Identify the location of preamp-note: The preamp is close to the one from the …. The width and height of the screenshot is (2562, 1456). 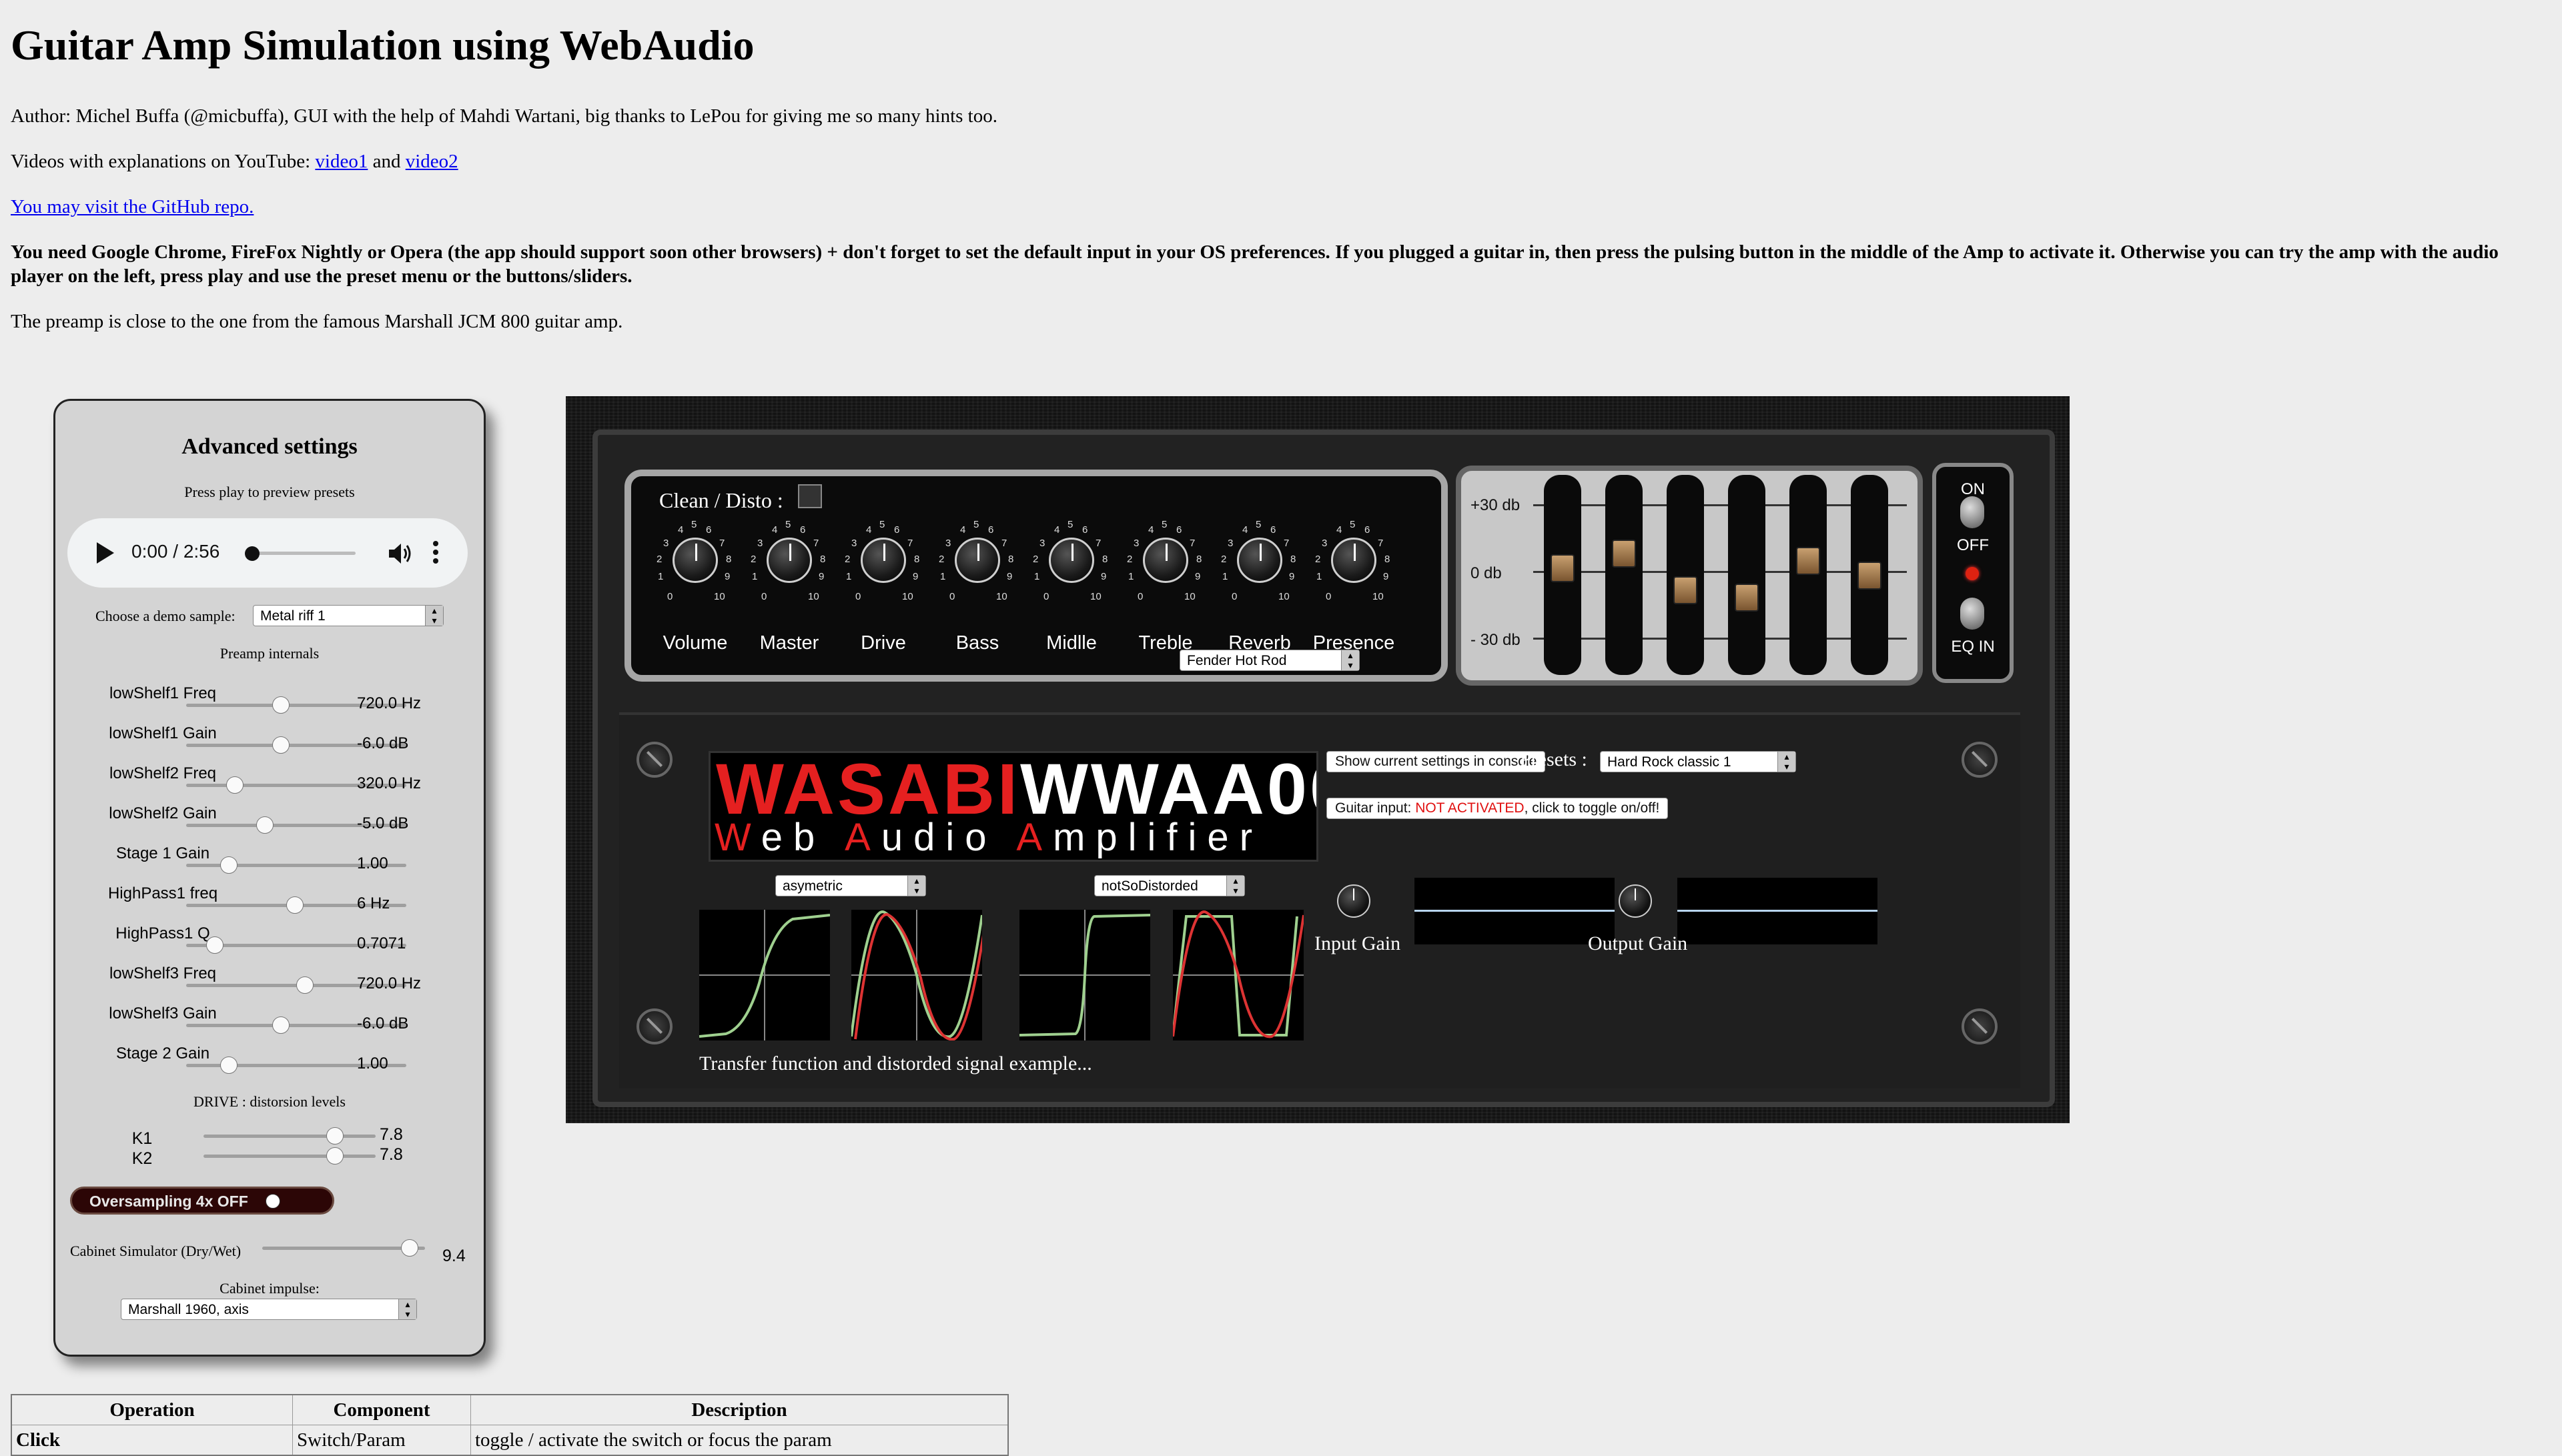
(317, 321).